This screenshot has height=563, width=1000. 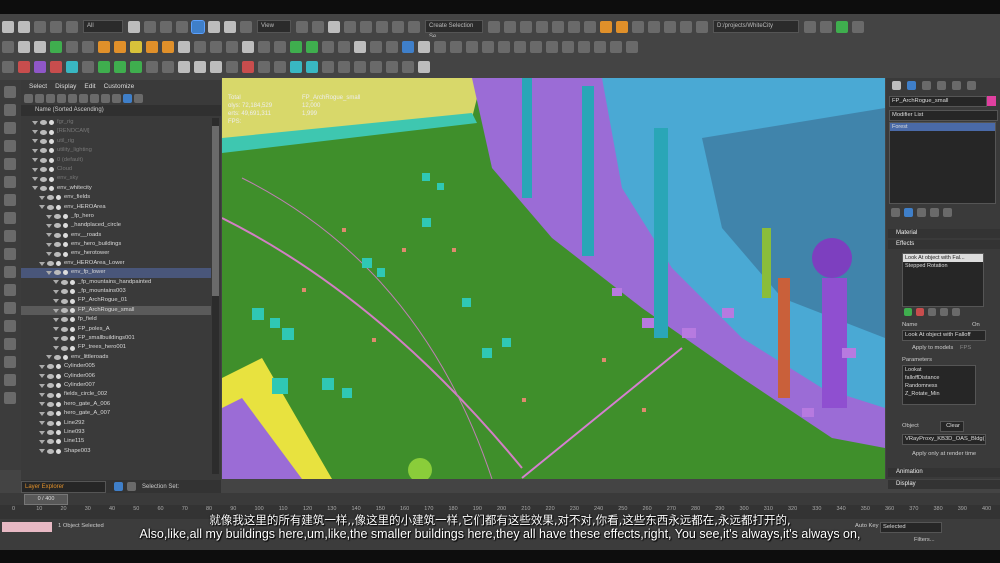 What do you see at coordinates (408, 66) in the screenshot?
I see `bike-icon` at bounding box center [408, 66].